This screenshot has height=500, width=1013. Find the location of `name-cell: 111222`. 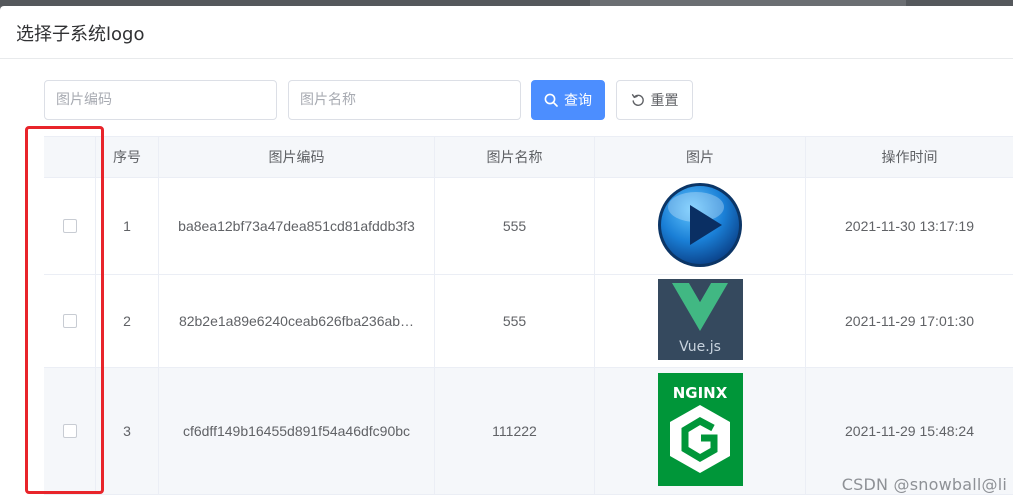

name-cell: 111222 is located at coordinates (515, 431).